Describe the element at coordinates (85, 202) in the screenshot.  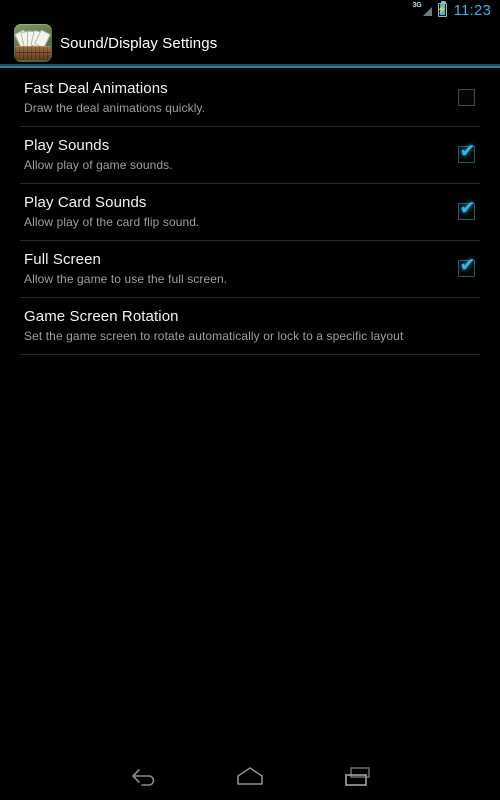
I see `preference-title: Play Card Sounds` at that location.